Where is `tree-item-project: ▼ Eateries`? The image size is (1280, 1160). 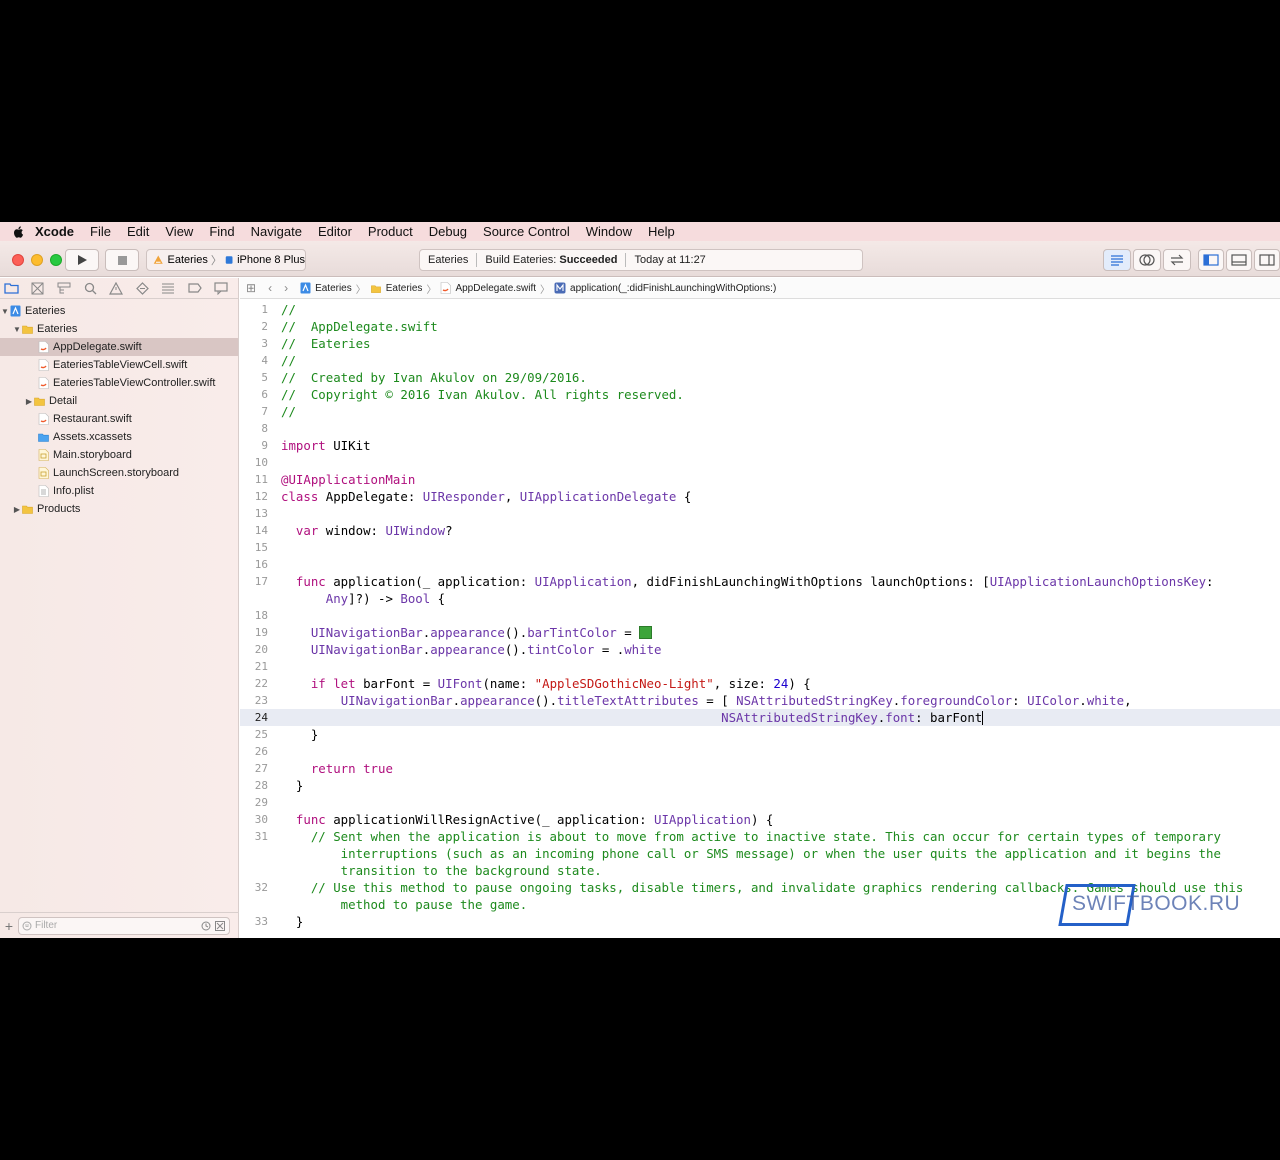 tree-item-project: ▼ Eateries is located at coordinates (119, 311).